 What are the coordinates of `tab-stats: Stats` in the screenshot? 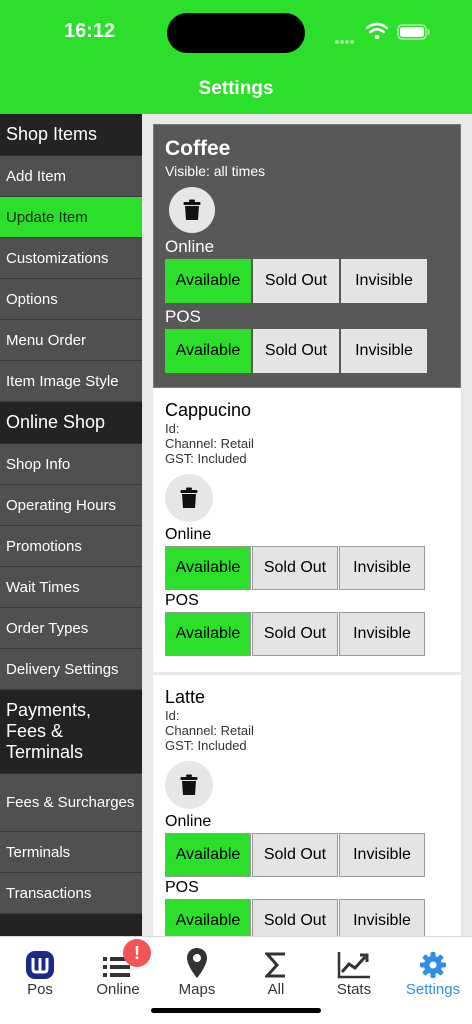 It's located at (354, 971).